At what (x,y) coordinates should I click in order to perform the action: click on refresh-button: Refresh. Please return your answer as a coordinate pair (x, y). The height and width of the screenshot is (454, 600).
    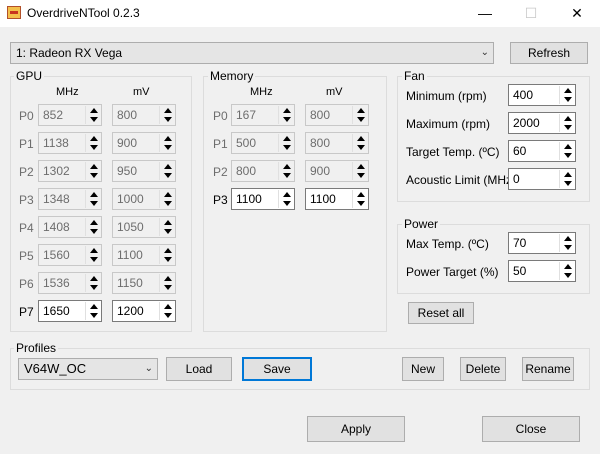
    Looking at the image, I should click on (549, 53).